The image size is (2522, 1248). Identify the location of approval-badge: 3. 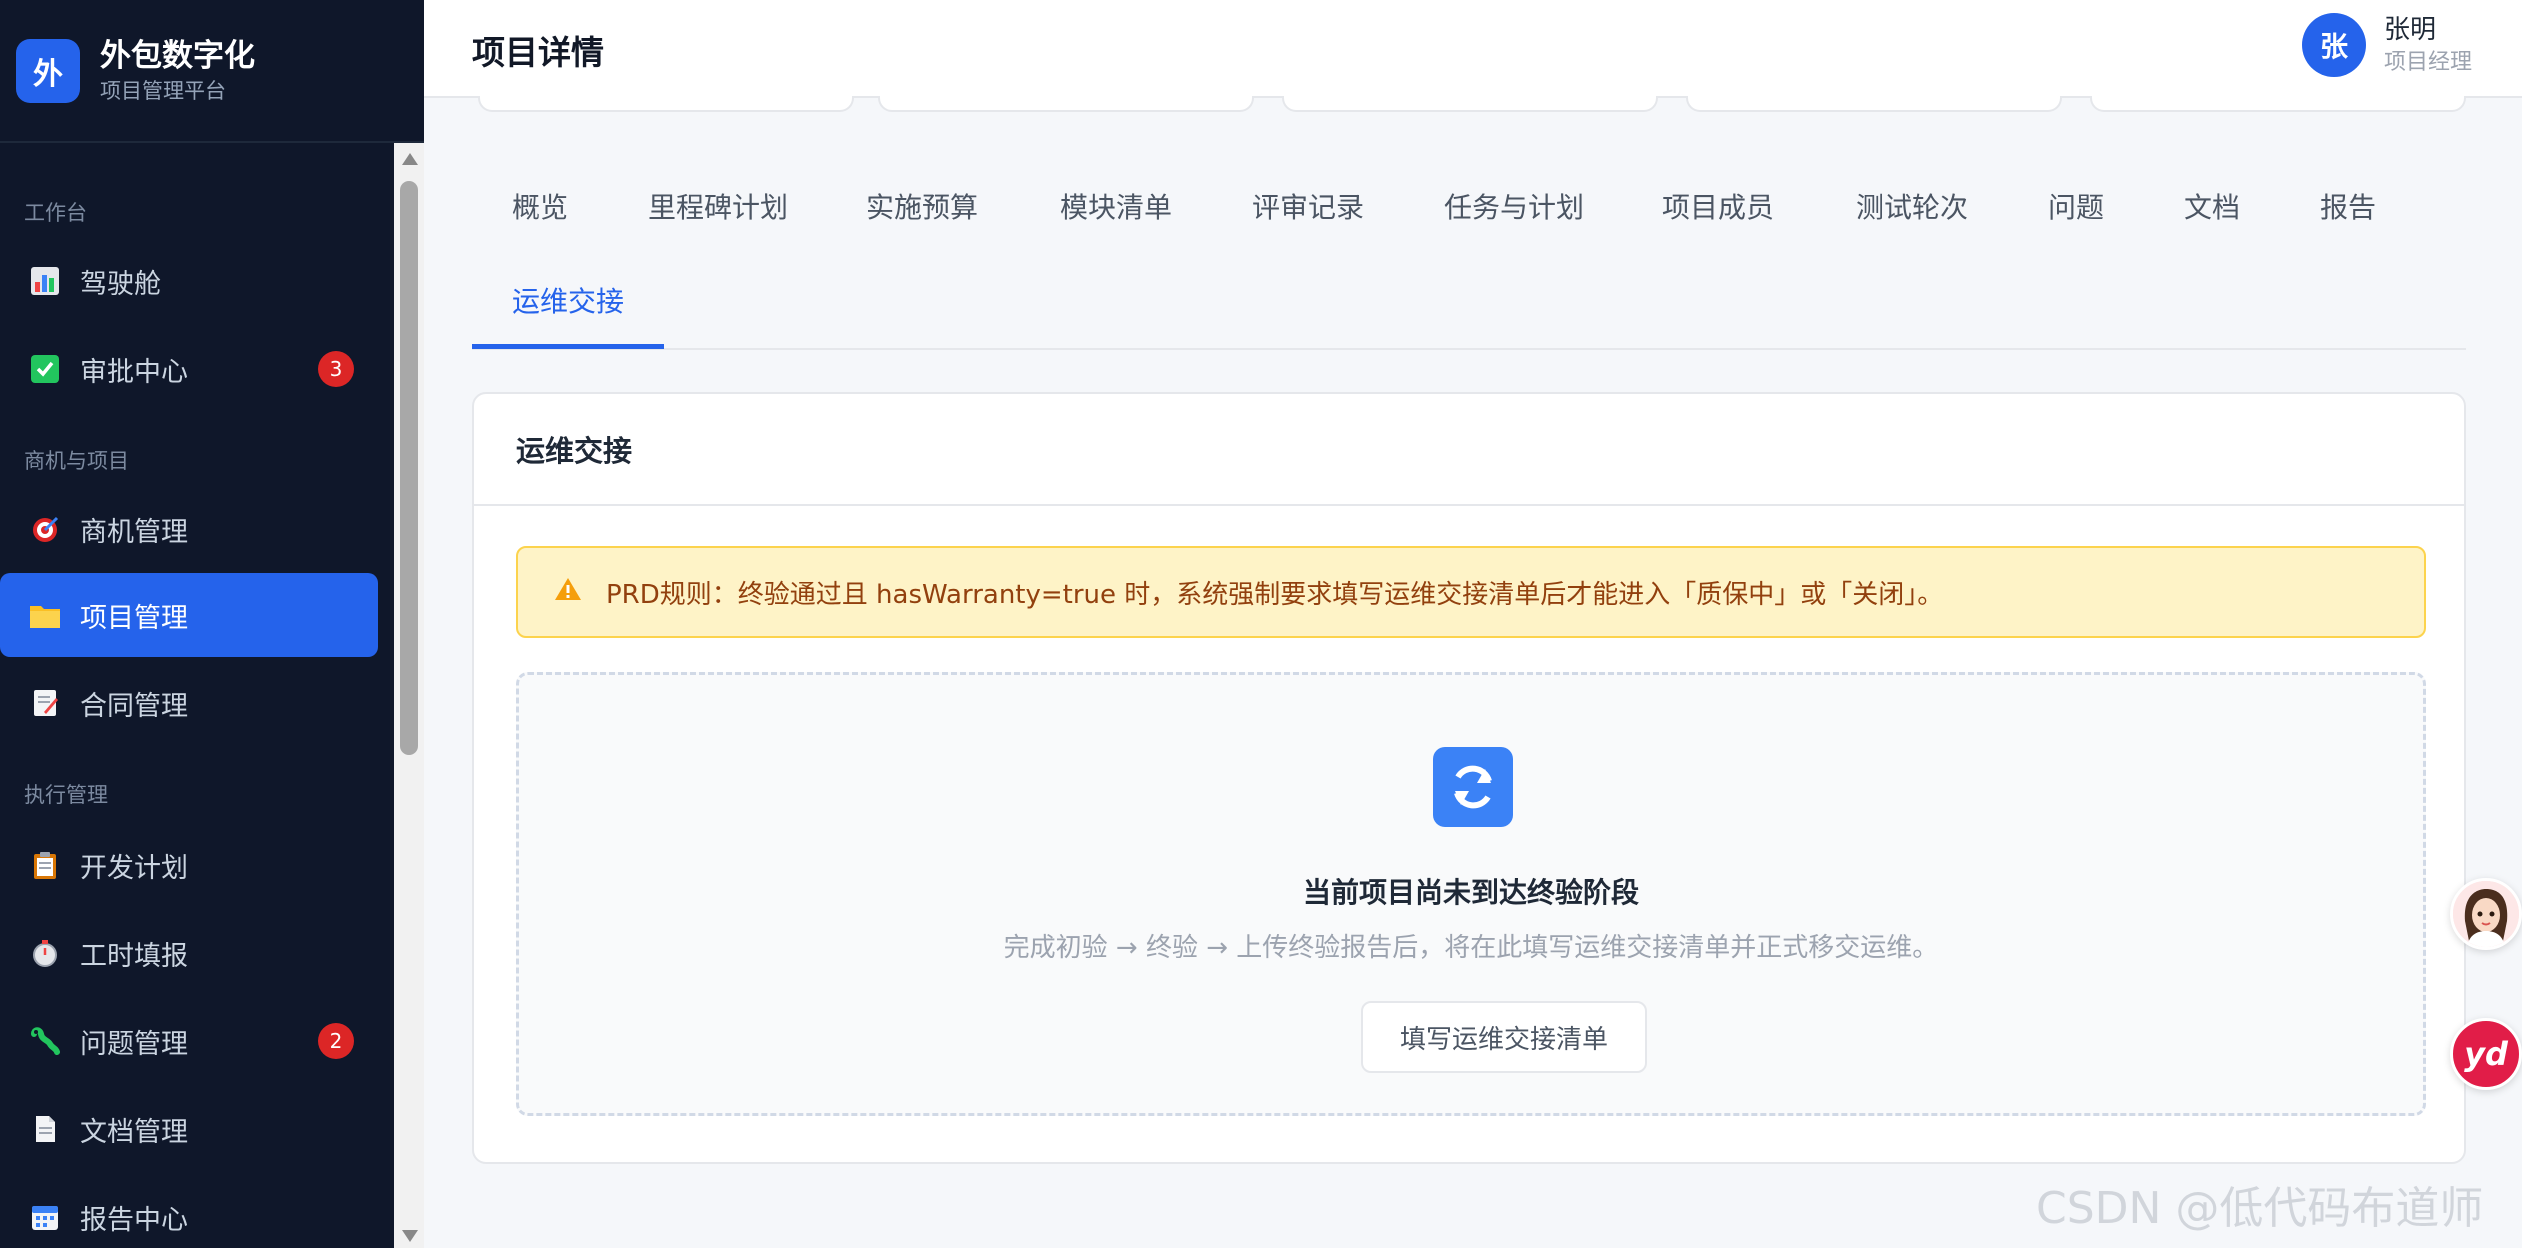
(336, 369).